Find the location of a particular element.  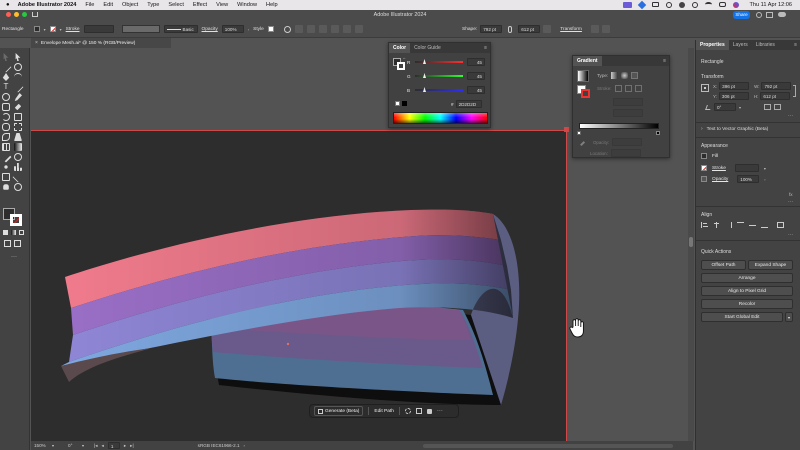

h-field: 612 pt is located at coordinates (775, 96).